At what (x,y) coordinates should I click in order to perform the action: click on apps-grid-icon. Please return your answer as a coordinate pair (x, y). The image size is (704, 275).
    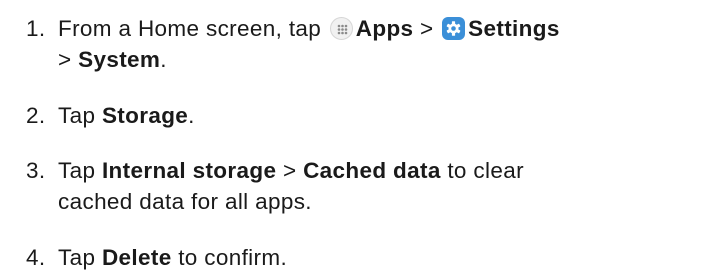
    Looking at the image, I should click on (341, 28).